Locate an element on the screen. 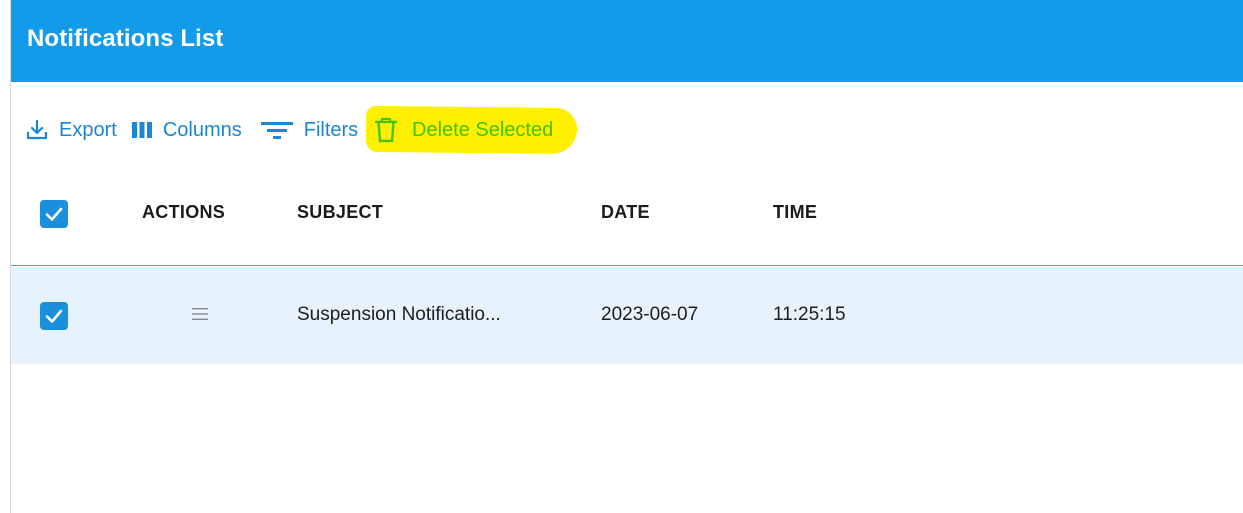  delete-selected-label: Delete Selected is located at coordinates (483, 129).